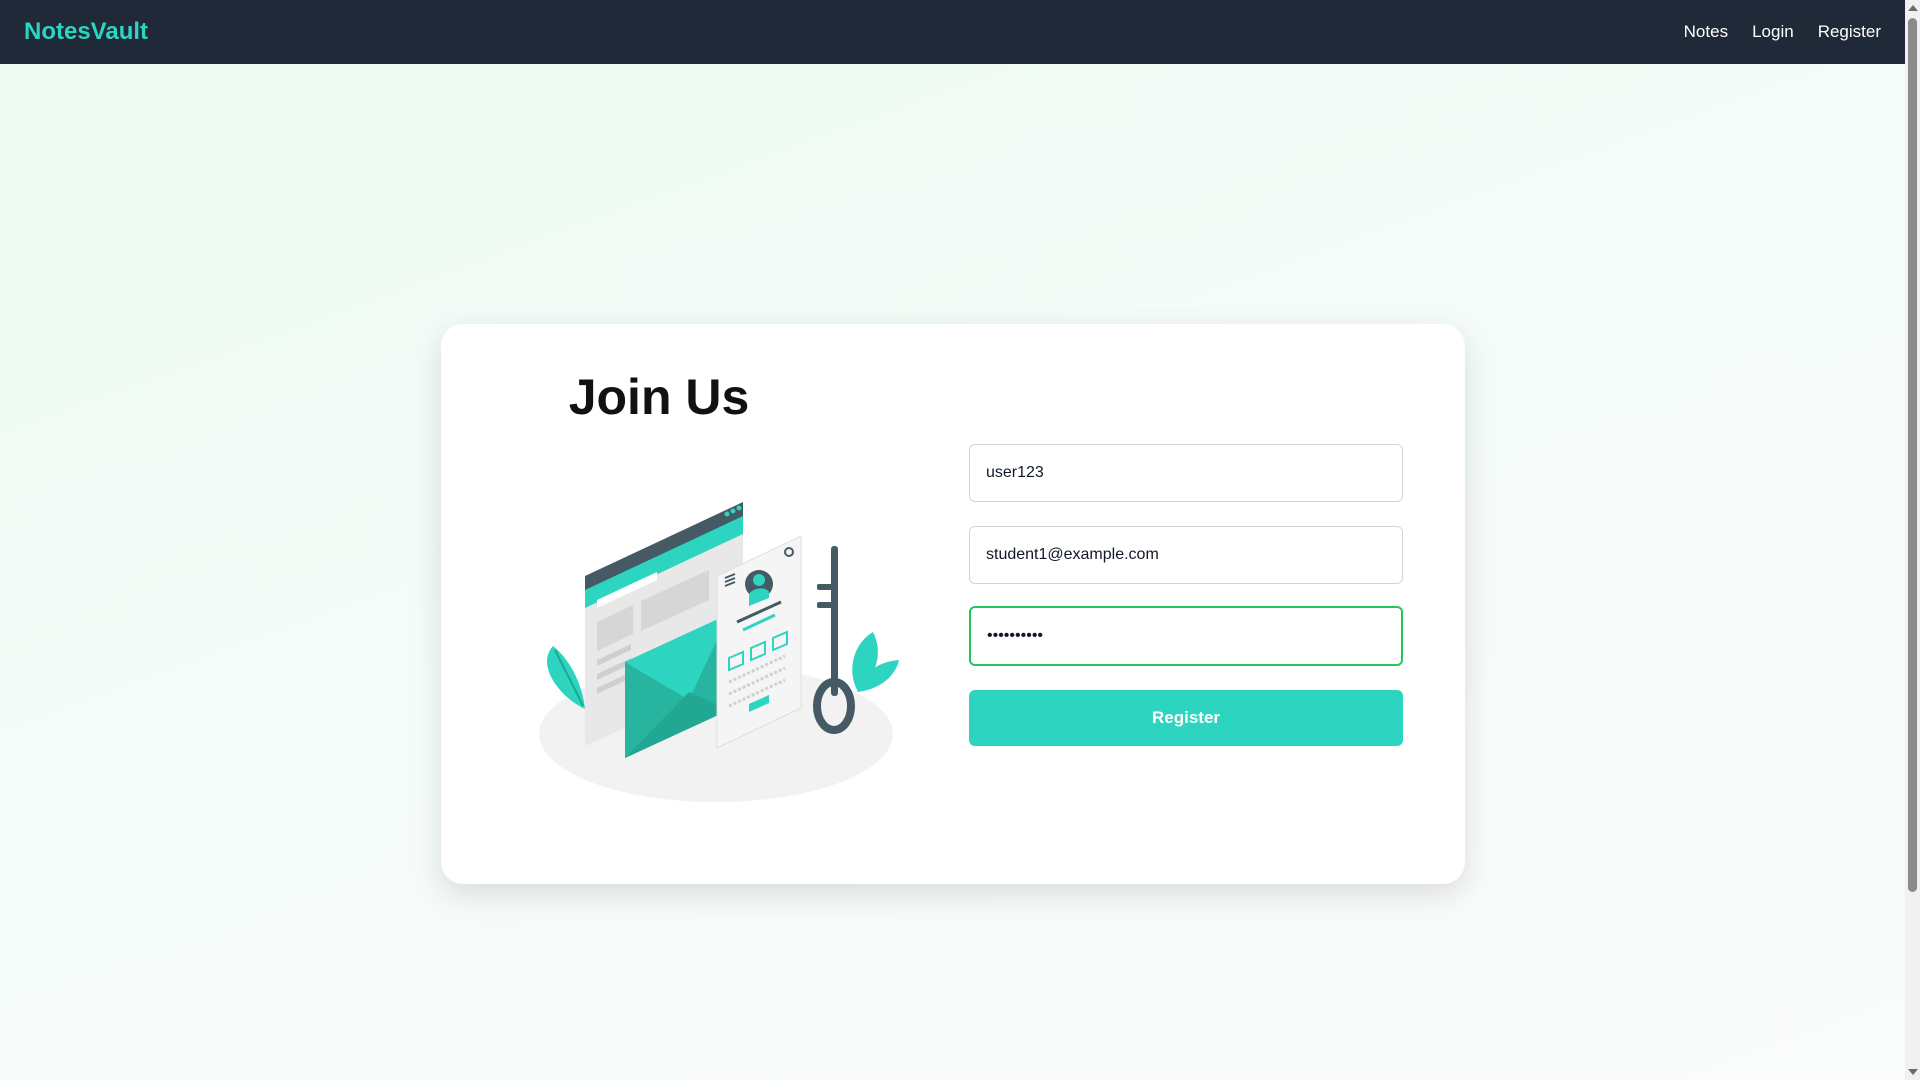  What do you see at coordinates (719, 652) in the screenshot?
I see `registration-illustration` at bounding box center [719, 652].